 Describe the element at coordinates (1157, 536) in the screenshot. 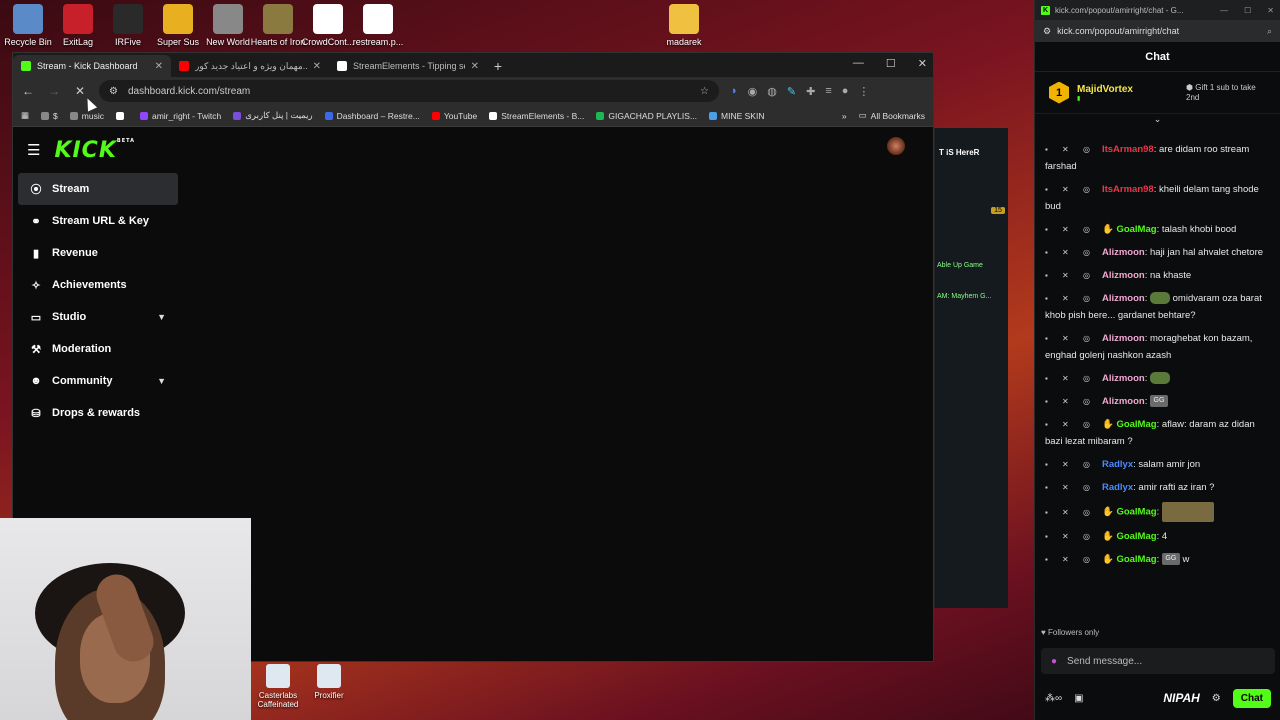

I see `chat-message: ▪ ✕ ◎ ✋ GoalMag: 4` at that location.